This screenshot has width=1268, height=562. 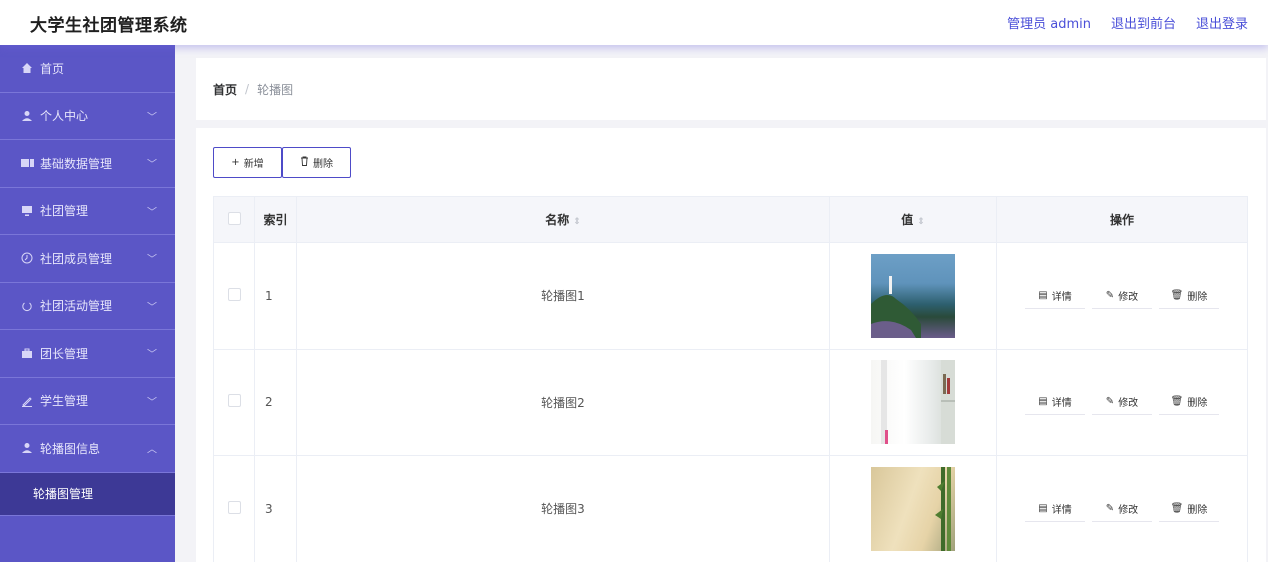 I want to click on breadcrumb-current: 轮播图, so click(x=275, y=89).